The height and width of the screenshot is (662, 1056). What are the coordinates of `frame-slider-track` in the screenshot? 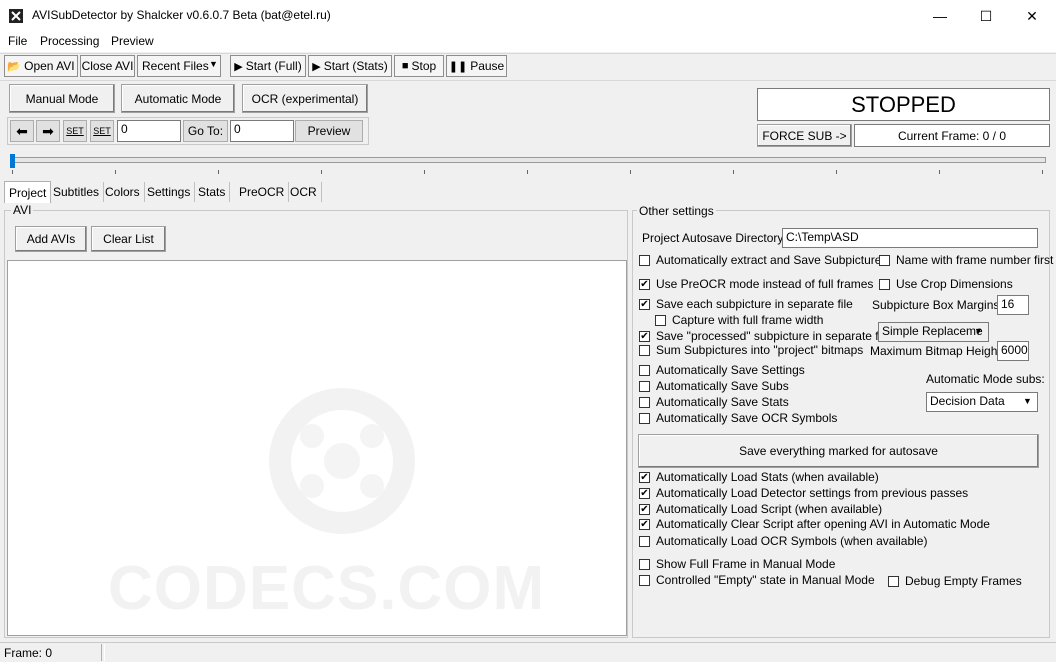 It's located at (528, 160).